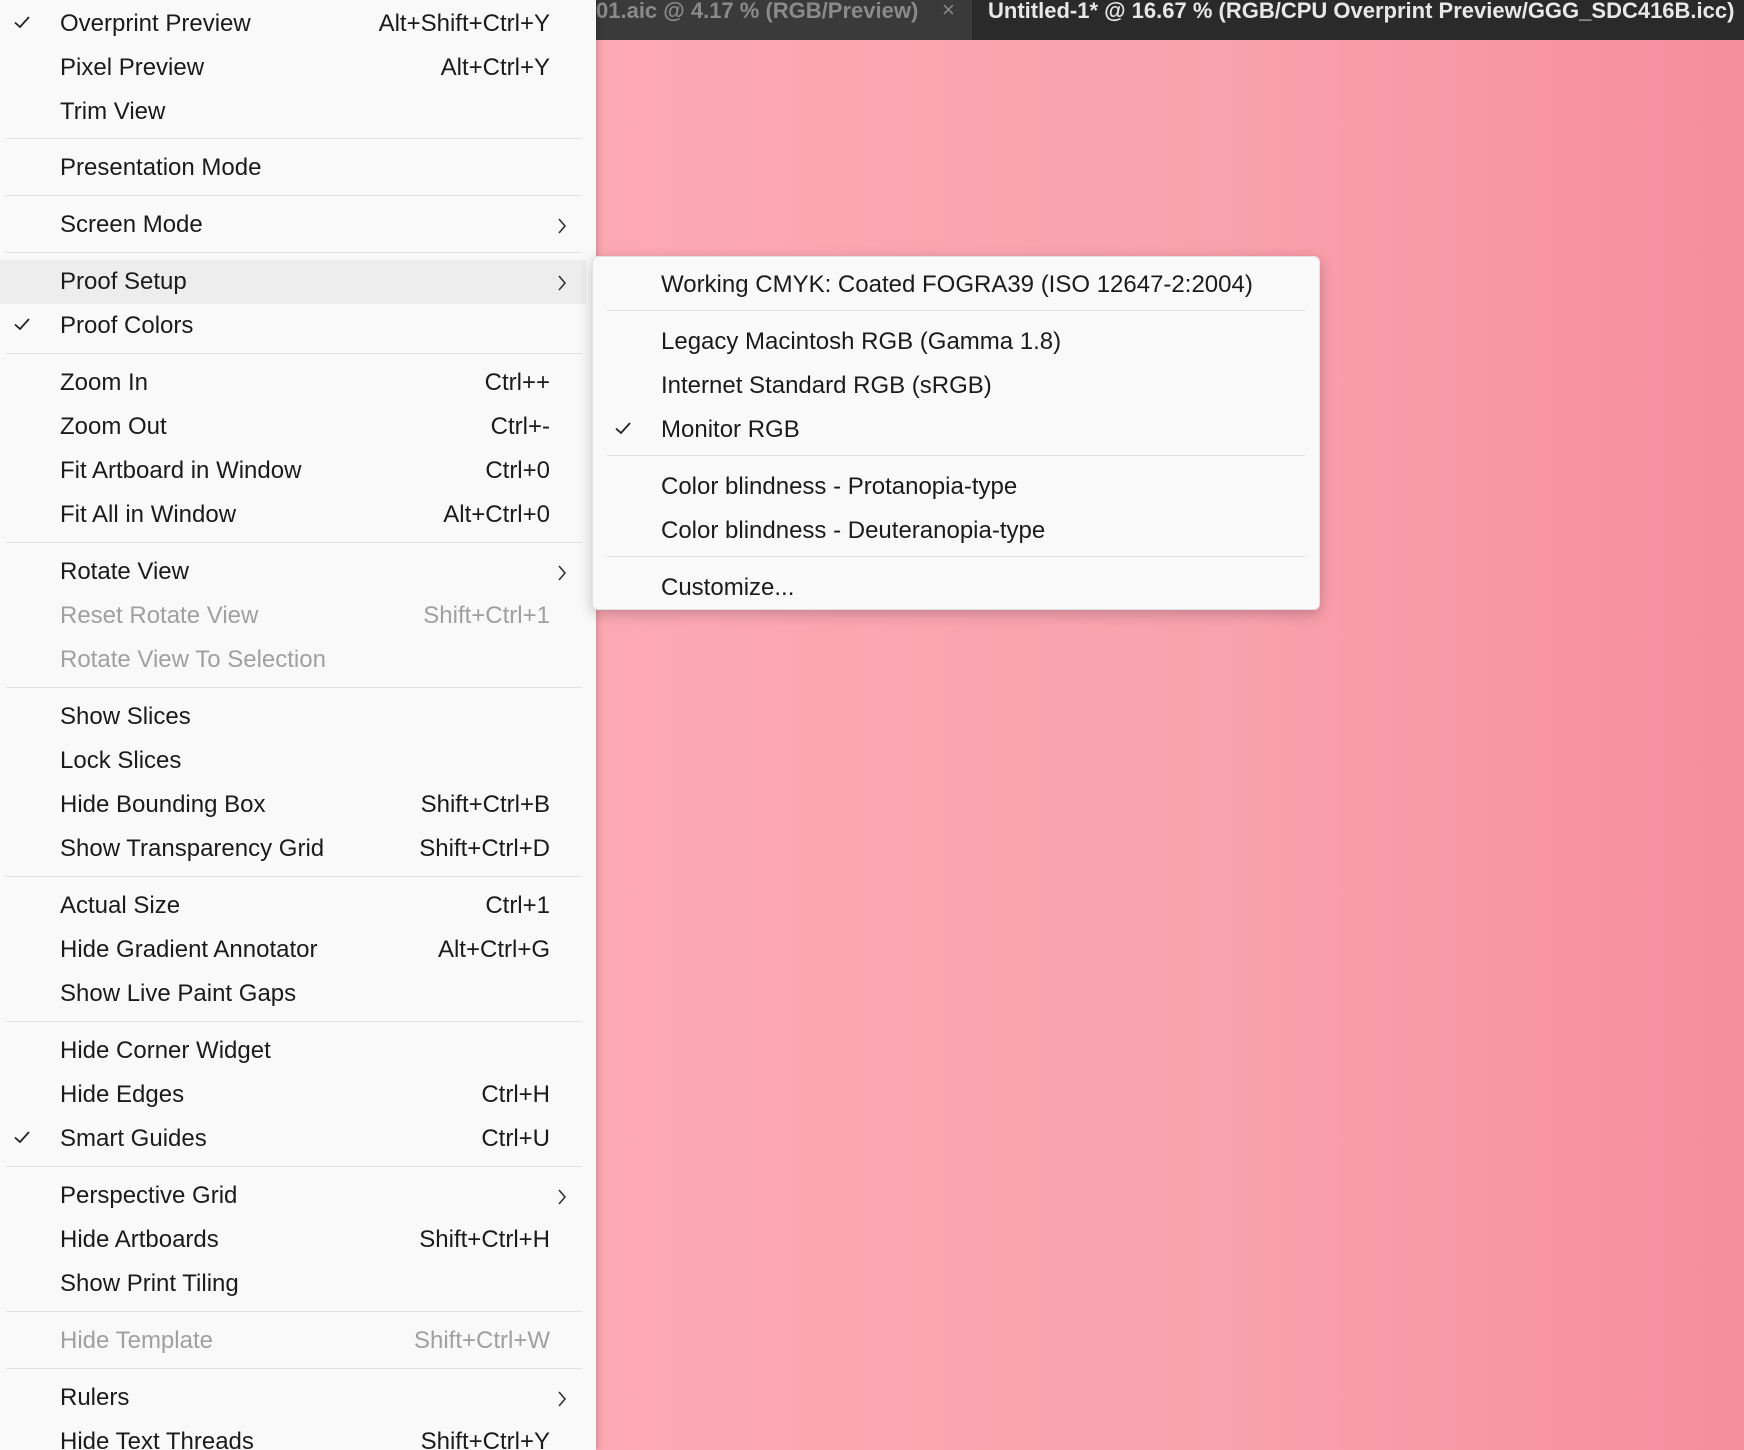 Image resolution: width=1744 pixels, height=1450 pixels. What do you see at coordinates (136, 1340) in the screenshot?
I see `menu-item-label: Hide Template` at bounding box center [136, 1340].